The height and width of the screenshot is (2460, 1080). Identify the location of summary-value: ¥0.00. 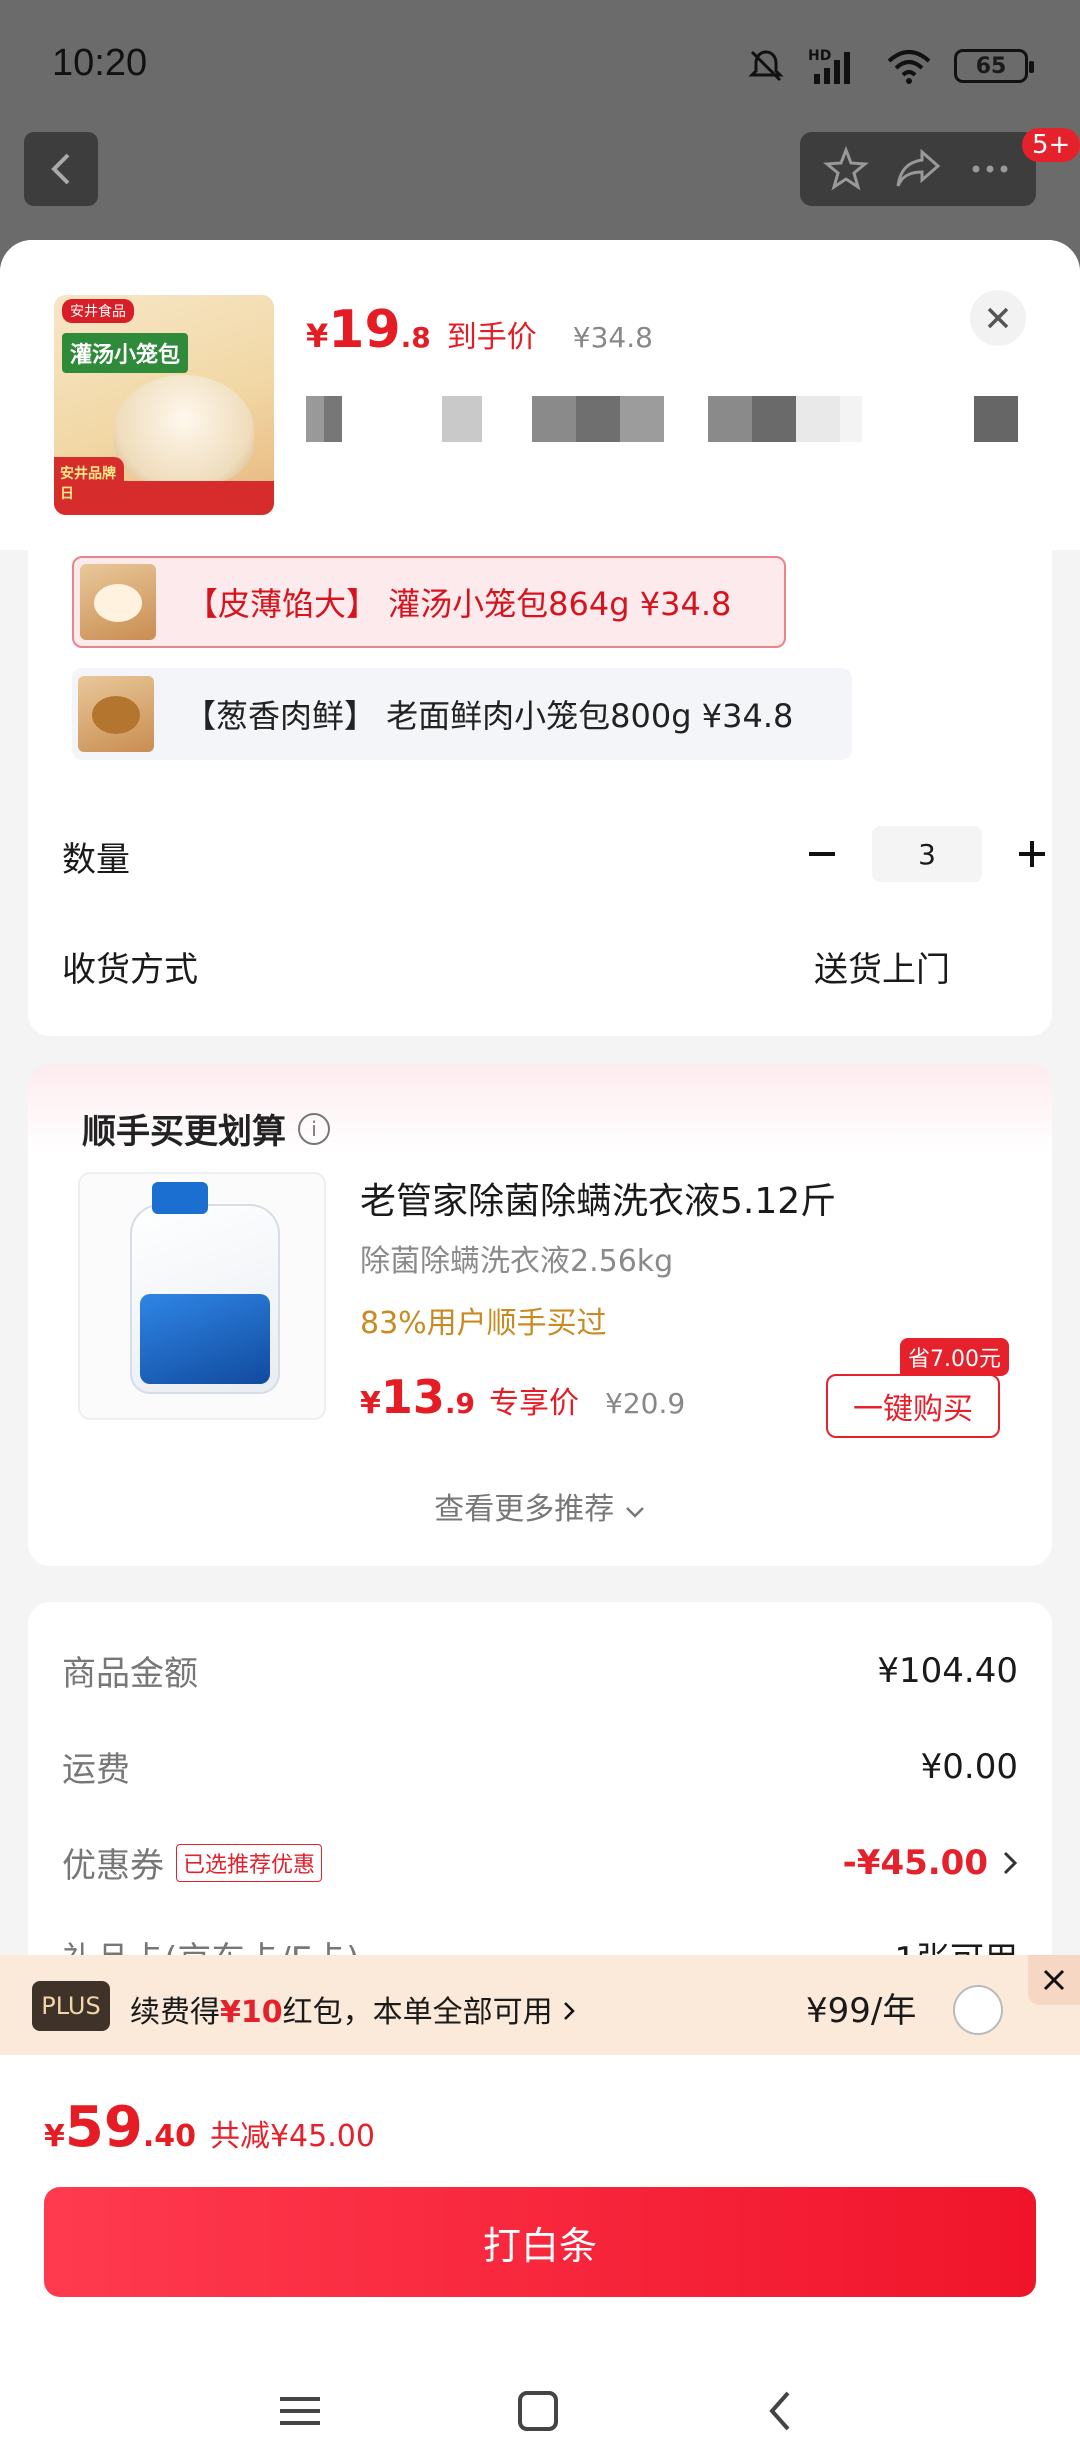
(969, 1766).